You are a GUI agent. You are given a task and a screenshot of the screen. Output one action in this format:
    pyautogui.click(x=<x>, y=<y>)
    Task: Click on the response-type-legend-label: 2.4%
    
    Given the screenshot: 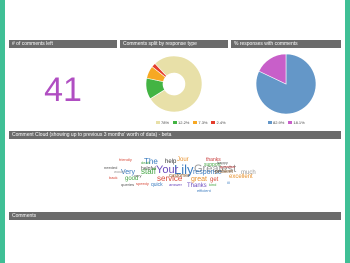 What is the action you would take?
    pyautogui.click(x=221, y=122)
    